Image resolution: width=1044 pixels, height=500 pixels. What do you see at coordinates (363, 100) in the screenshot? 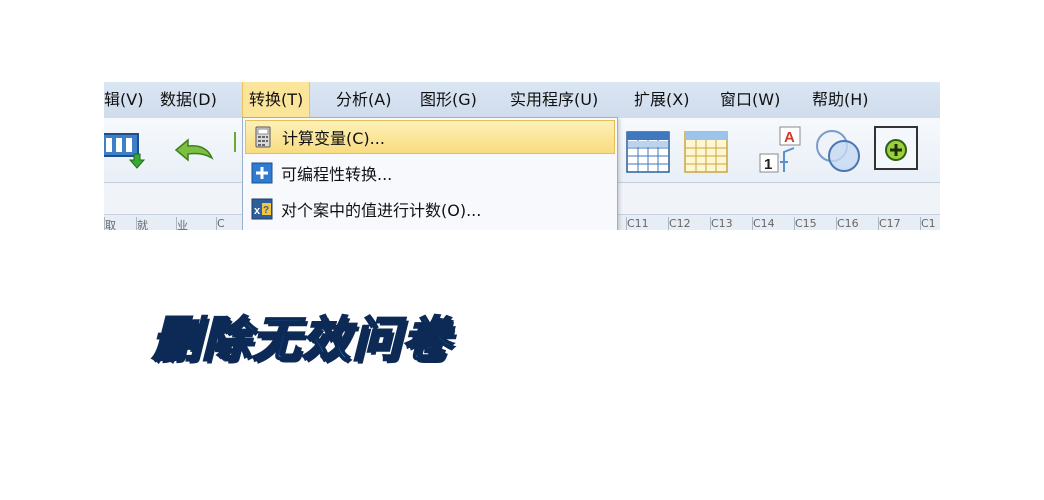
I see `menu-analyze: 分析(A)` at bounding box center [363, 100].